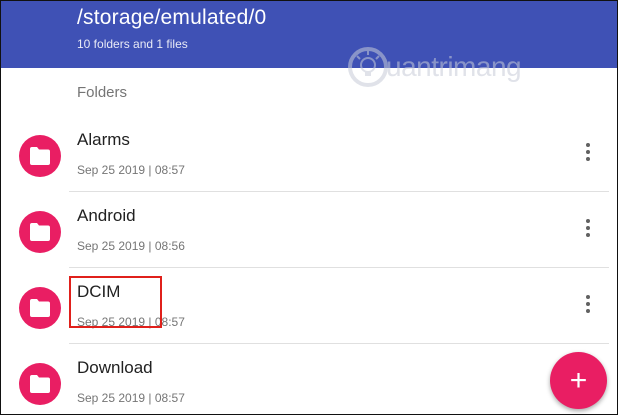 The image size is (618, 415). Describe the element at coordinates (368, 67) in the screenshot. I see `lightbulb-logo-icon` at that location.